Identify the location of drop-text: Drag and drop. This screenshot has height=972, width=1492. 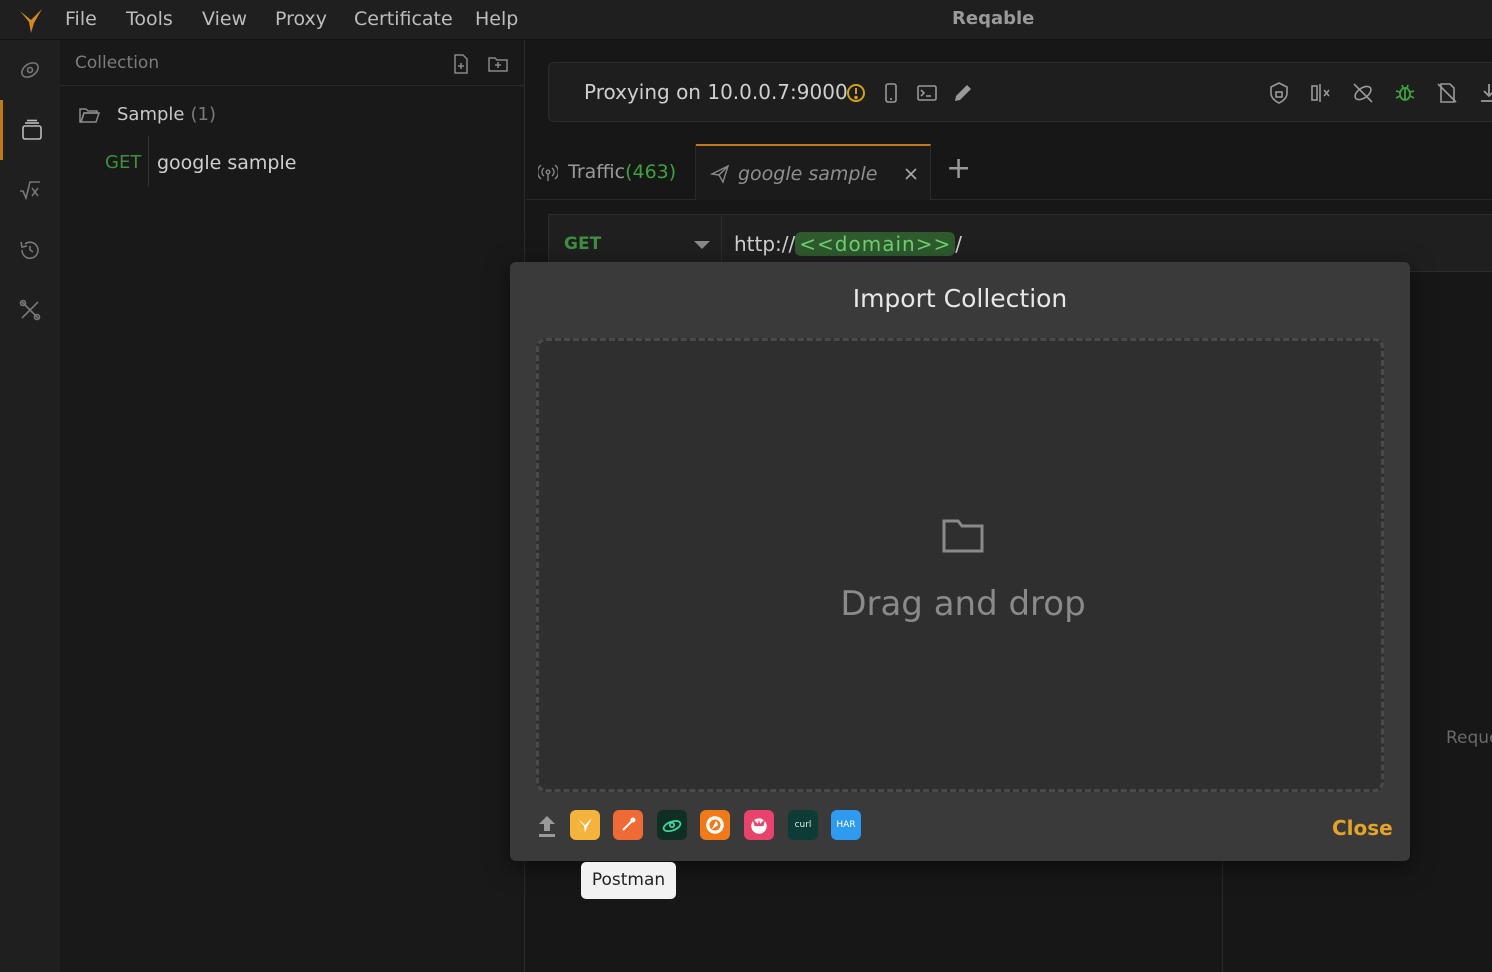
(963, 604).